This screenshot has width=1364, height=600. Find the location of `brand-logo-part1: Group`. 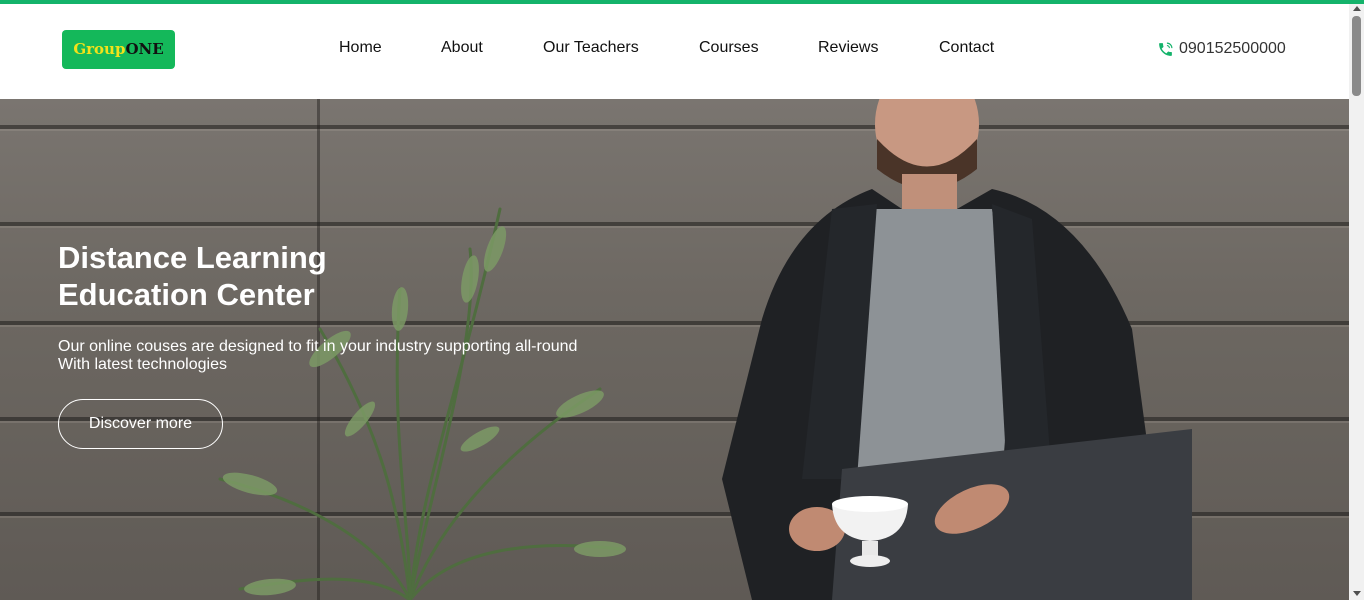

brand-logo-part1: Group is located at coordinates (99, 49).